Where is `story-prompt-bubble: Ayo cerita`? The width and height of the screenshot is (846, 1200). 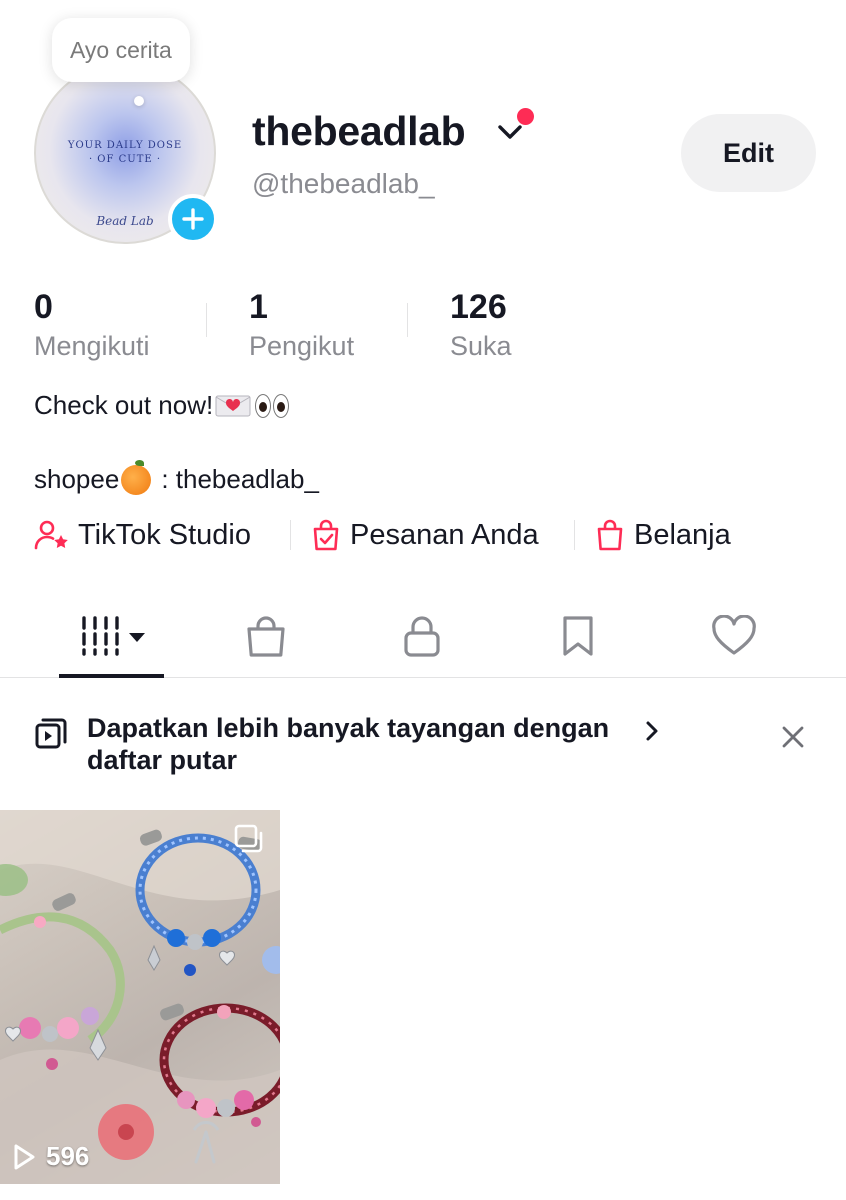 story-prompt-bubble: Ayo cerita is located at coordinates (121, 50).